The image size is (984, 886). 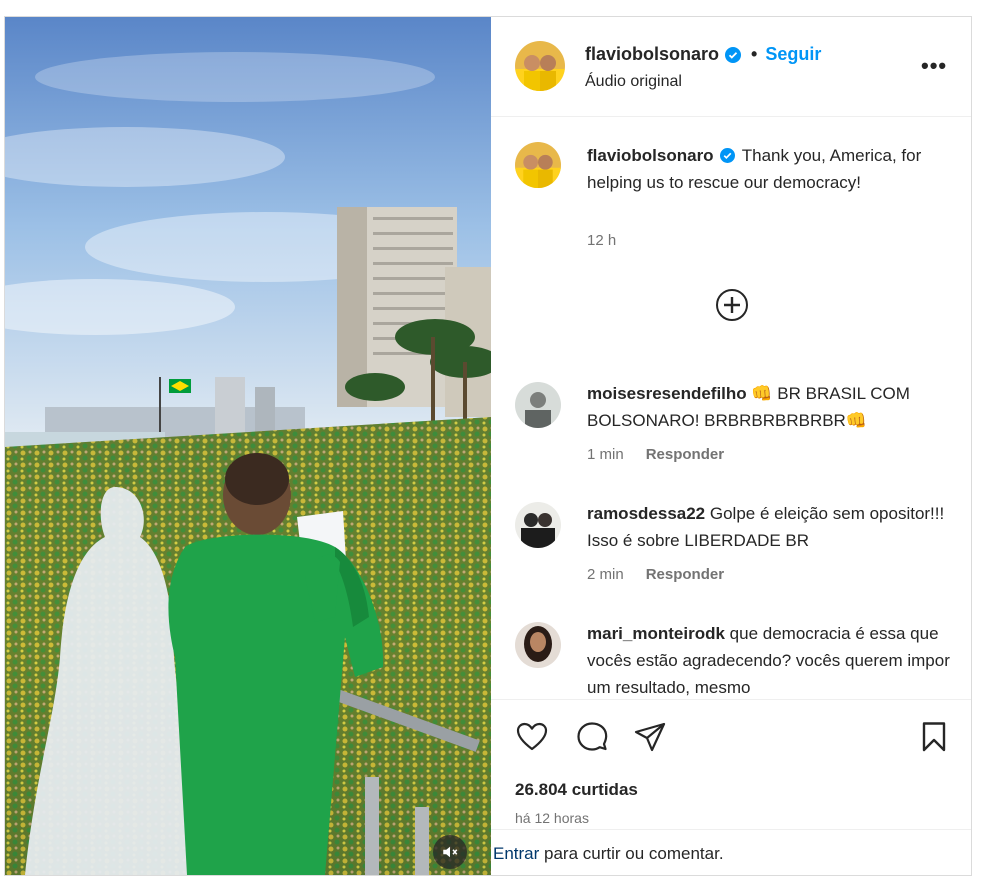 What do you see at coordinates (646, 513) in the screenshot?
I see `comment-username: ramosdessa22` at bounding box center [646, 513].